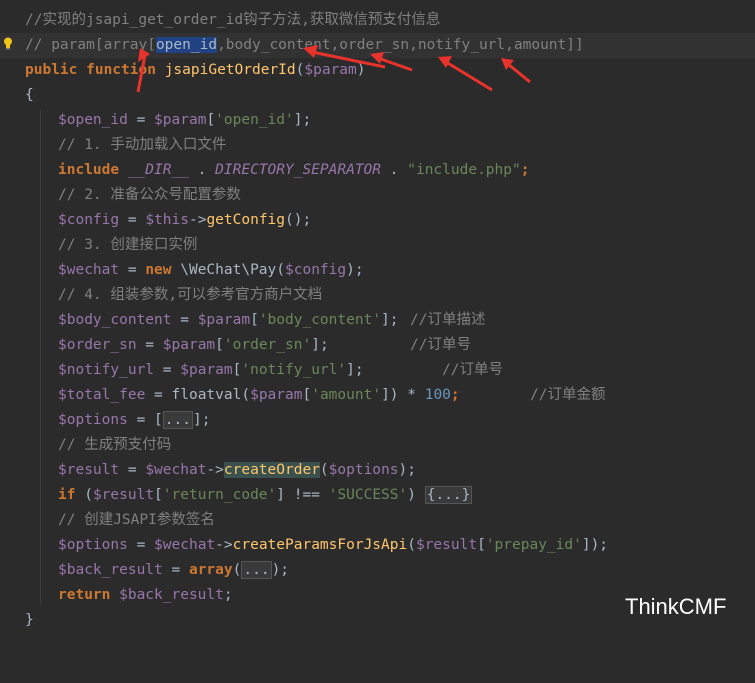  What do you see at coordinates (377, 95) in the screenshot?
I see `code-line-4: {` at bounding box center [377, 95].